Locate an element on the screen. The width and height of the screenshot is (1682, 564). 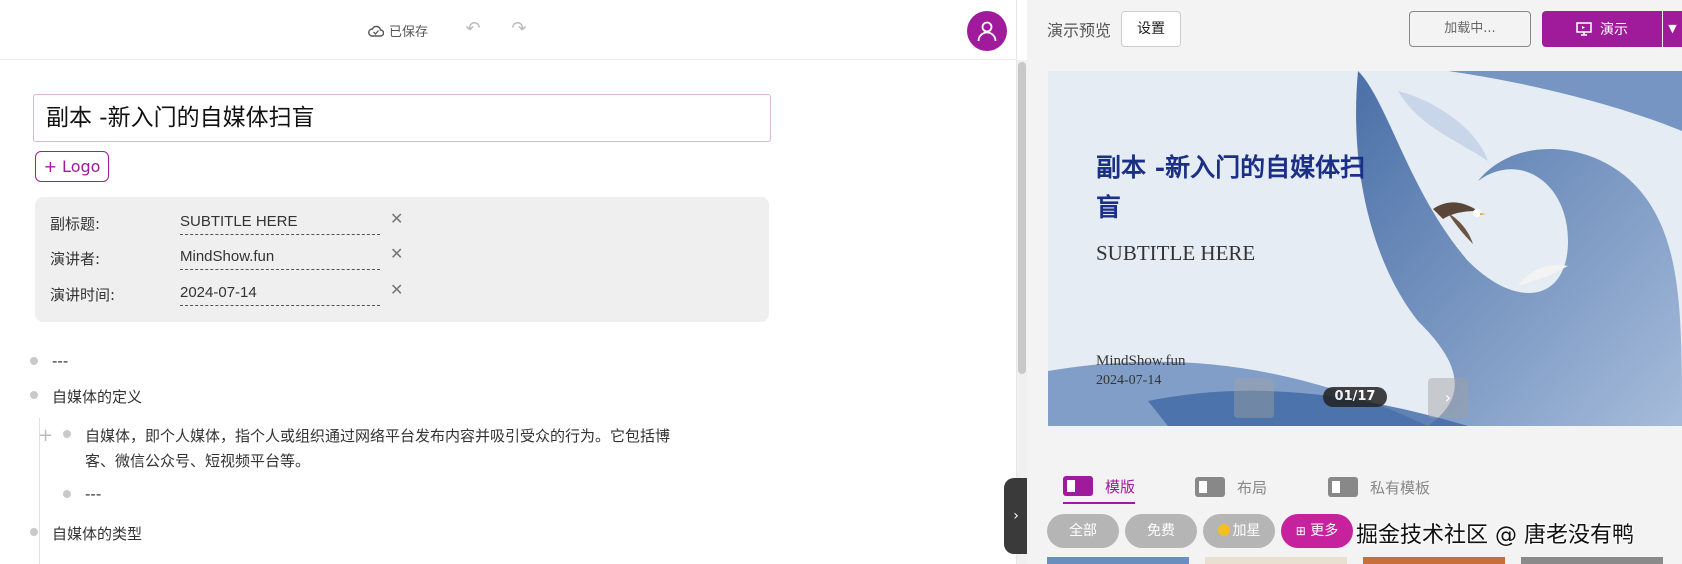
chip-label: 更多 is located at coordinates (1324, 531).